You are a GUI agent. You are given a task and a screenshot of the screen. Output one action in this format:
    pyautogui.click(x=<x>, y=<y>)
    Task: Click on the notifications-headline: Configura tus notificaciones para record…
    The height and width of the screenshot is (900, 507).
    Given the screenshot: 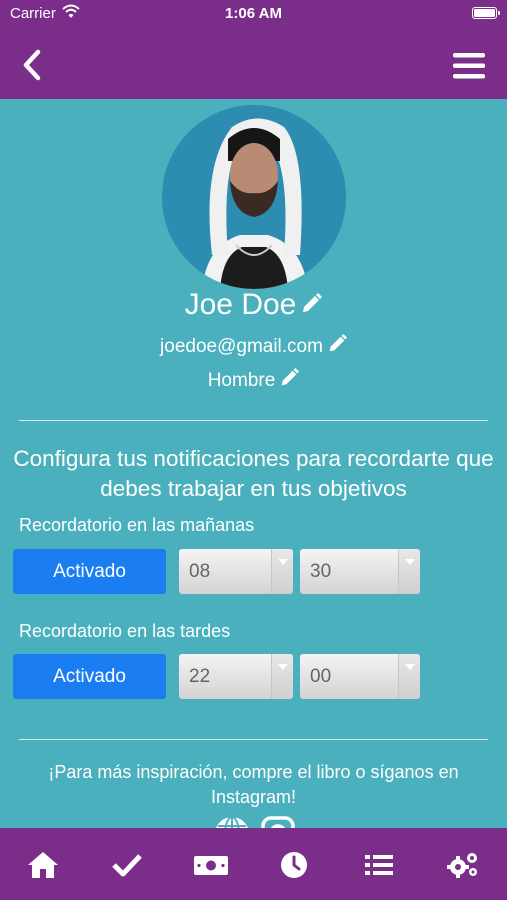 What is the action you would take?
    pyautogui.click(x=253, y=473)
    